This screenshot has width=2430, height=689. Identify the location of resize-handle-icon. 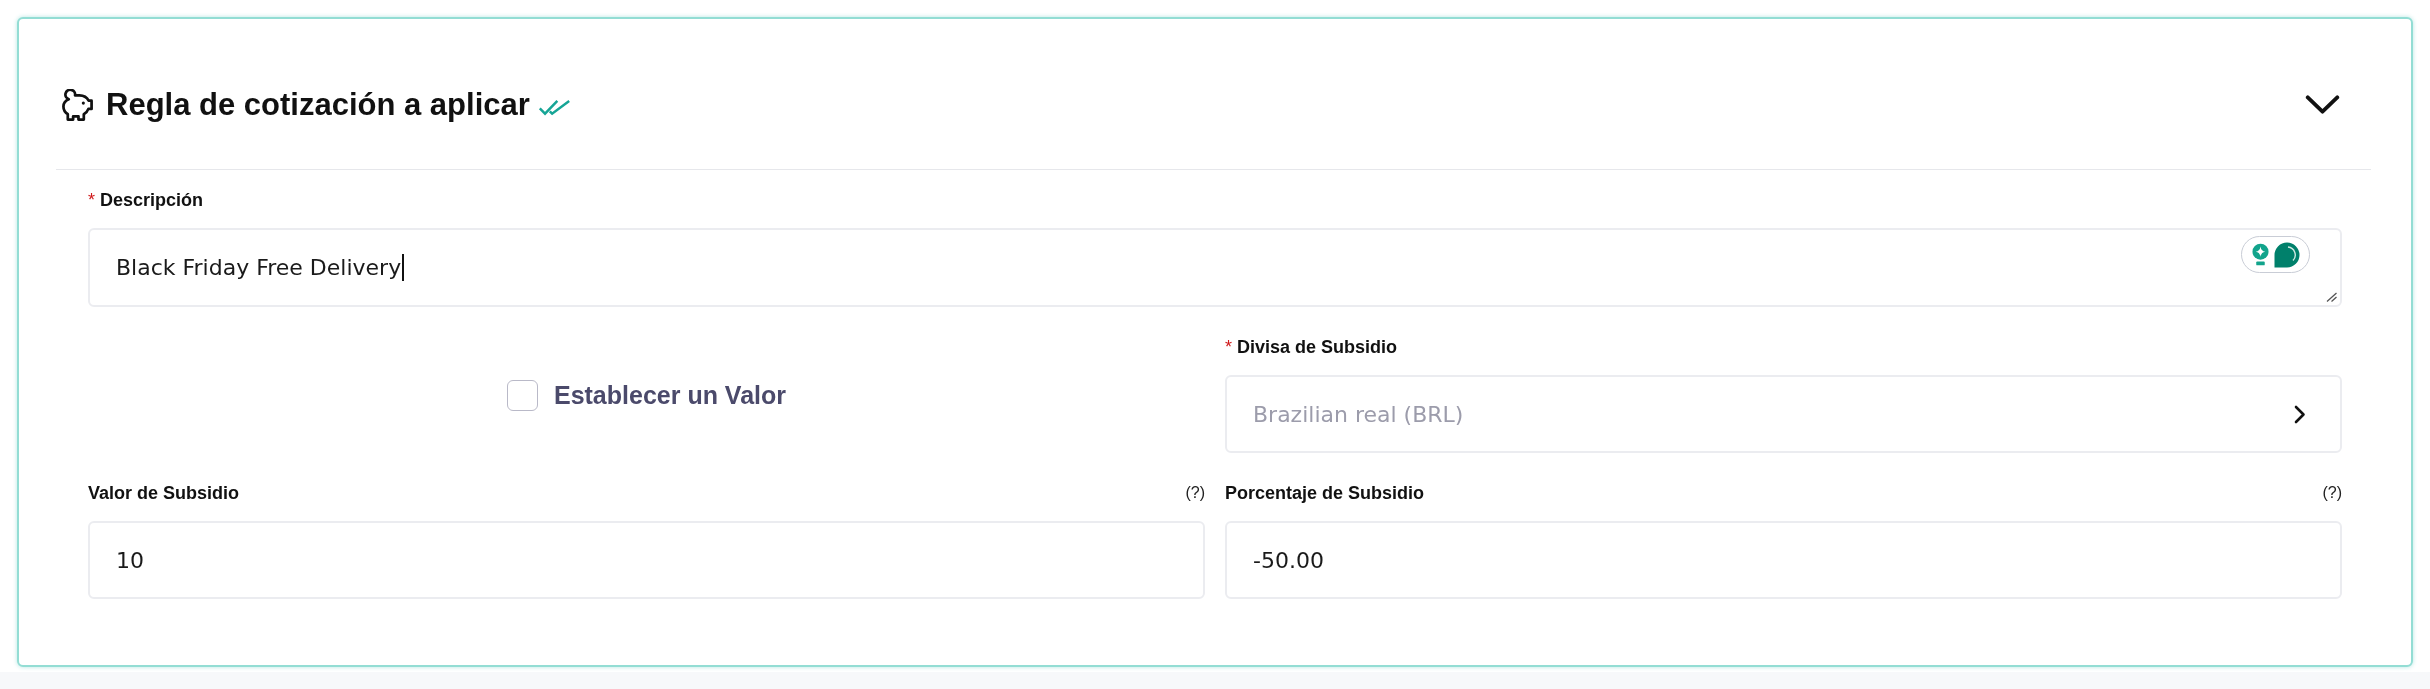
(2331, 297).